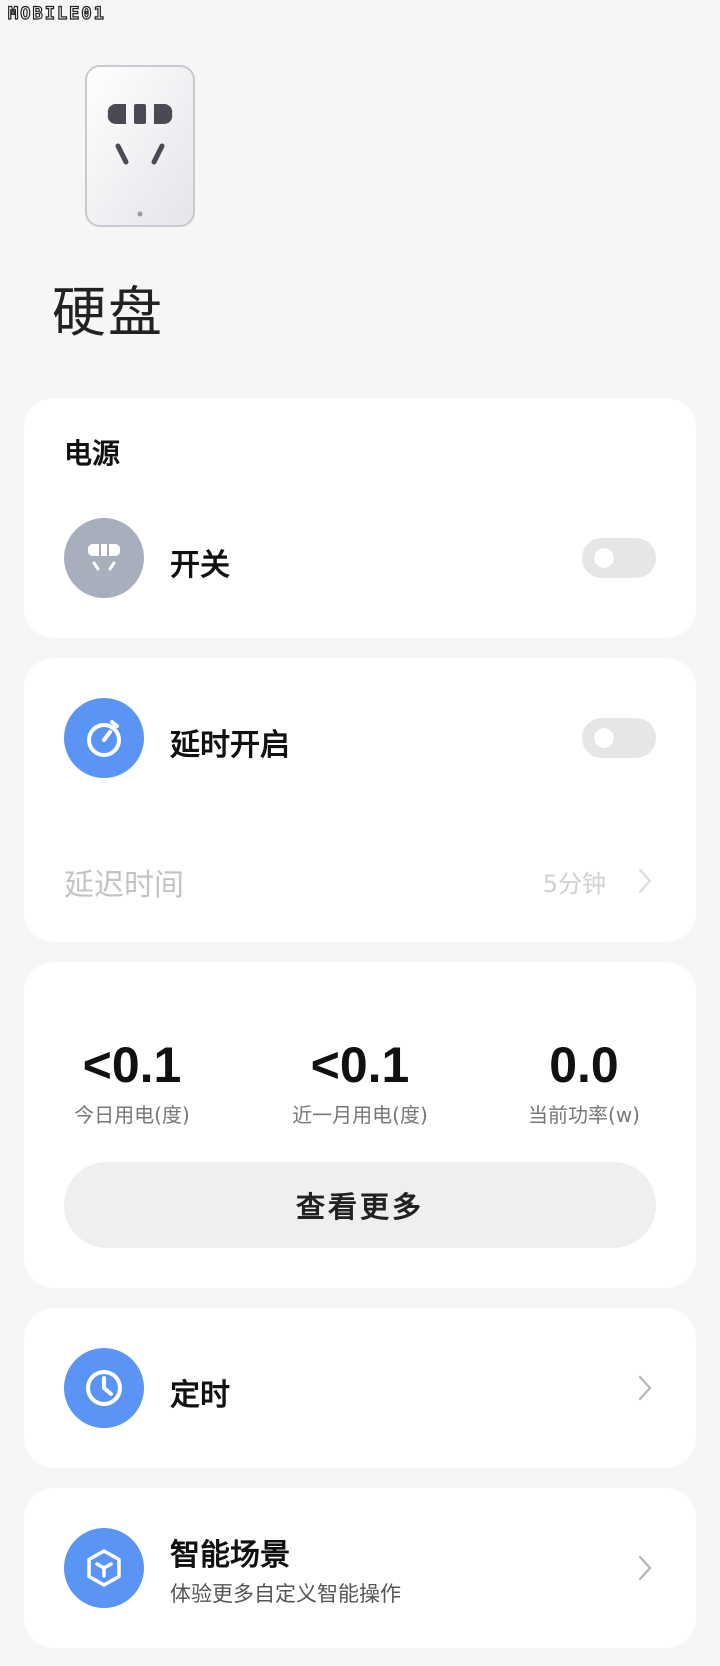 The image size is (720, 1666). Describe the element at coordinates (132, 1115) in the screenshot. I see `stat-label: 今日用电(度)` at that location.